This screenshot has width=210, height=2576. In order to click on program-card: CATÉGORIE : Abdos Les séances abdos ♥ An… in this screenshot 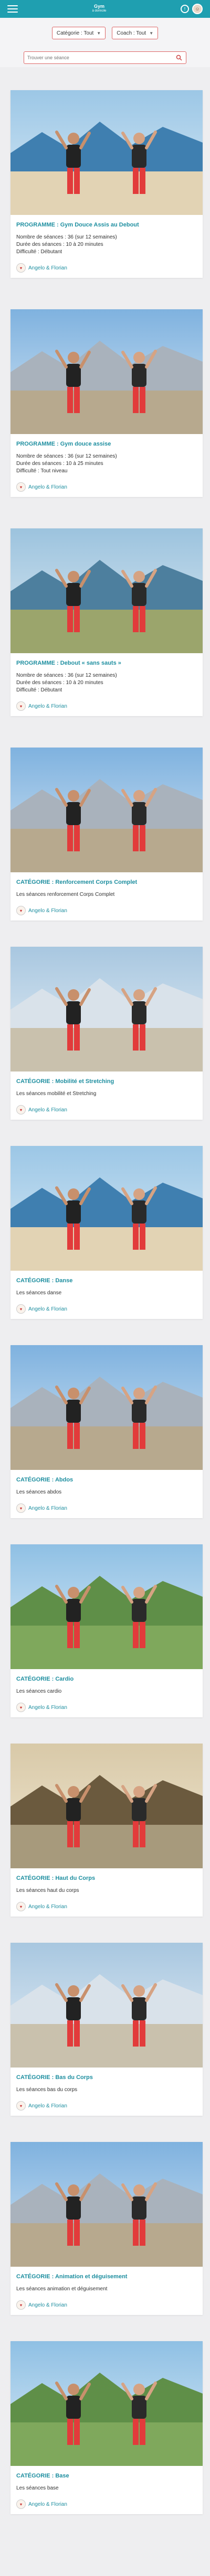, I will do `click(106, 1431)`.